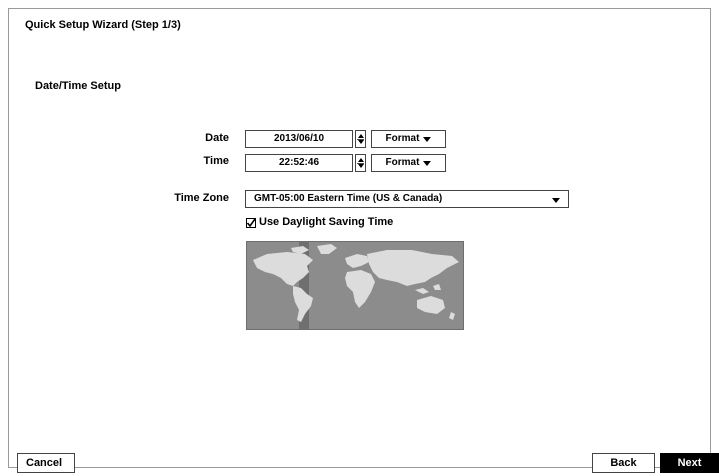  I want to click on time-format-button: Format, so click(408, 163).